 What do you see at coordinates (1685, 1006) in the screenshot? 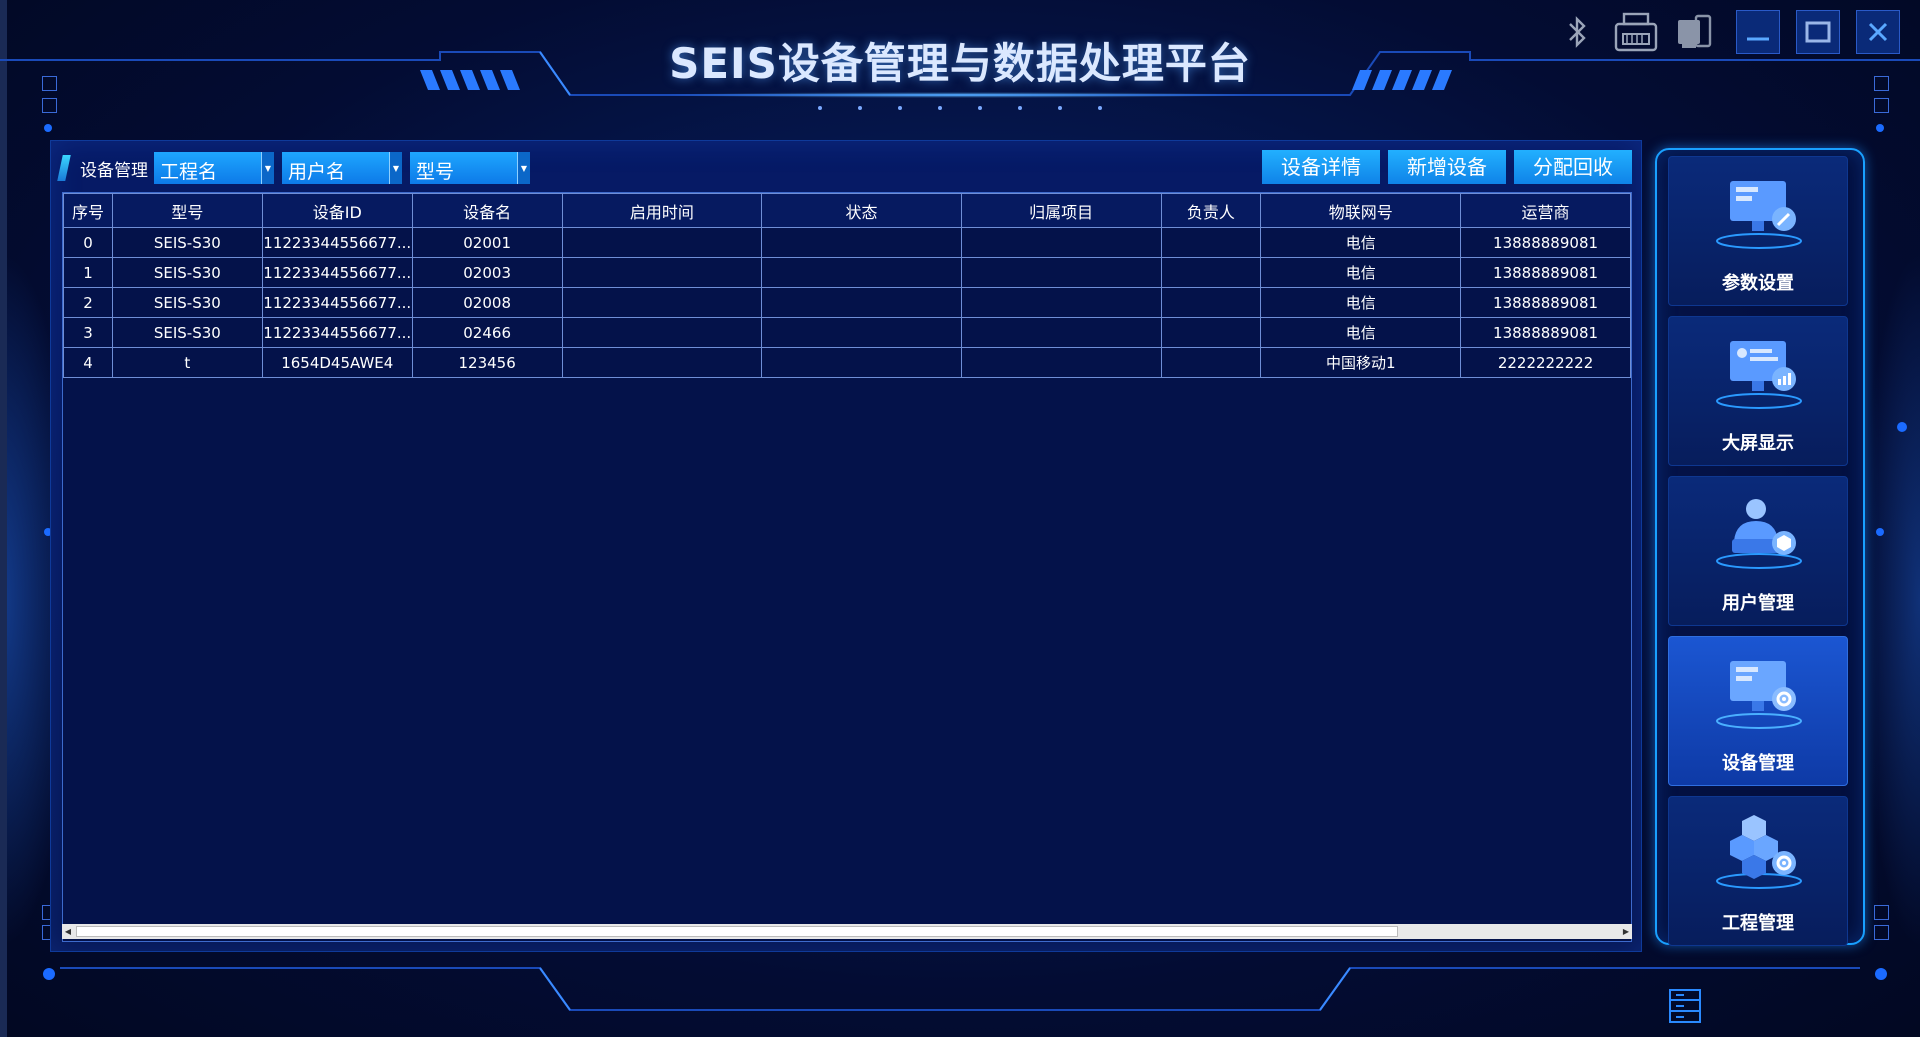
I see `database-icon` at bounding box center [1685, 1006].